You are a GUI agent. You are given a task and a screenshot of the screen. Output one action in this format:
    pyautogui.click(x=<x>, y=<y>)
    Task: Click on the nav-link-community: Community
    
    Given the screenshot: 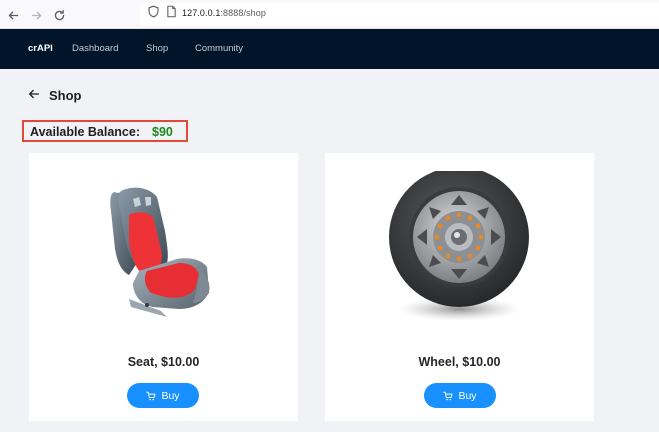 What is the action you would take?
    pyautogui.click(x=219, y=48)
    